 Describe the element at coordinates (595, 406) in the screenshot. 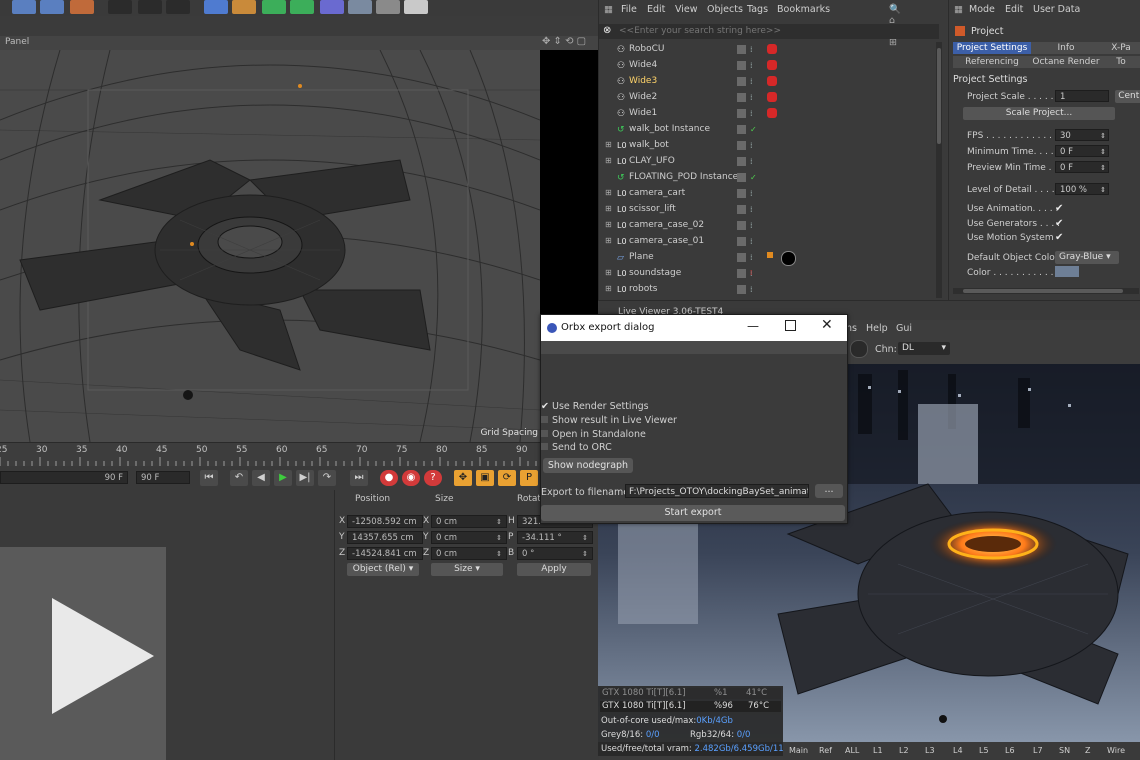

I see `export-option: ✔ Use Render Settings` at that location.